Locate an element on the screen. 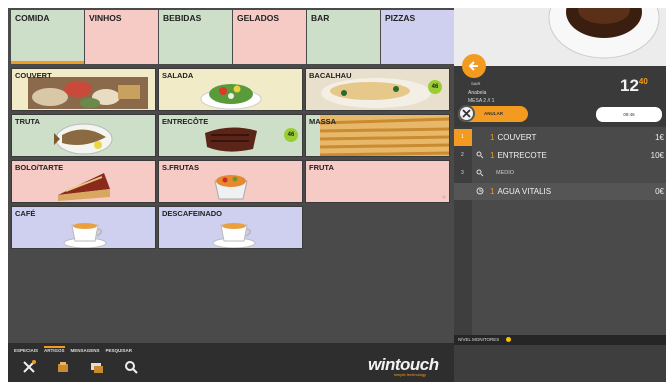 Image resolution: width=666 pixels, height=382 pixels. search-icon is located at coordinates (131, 367).